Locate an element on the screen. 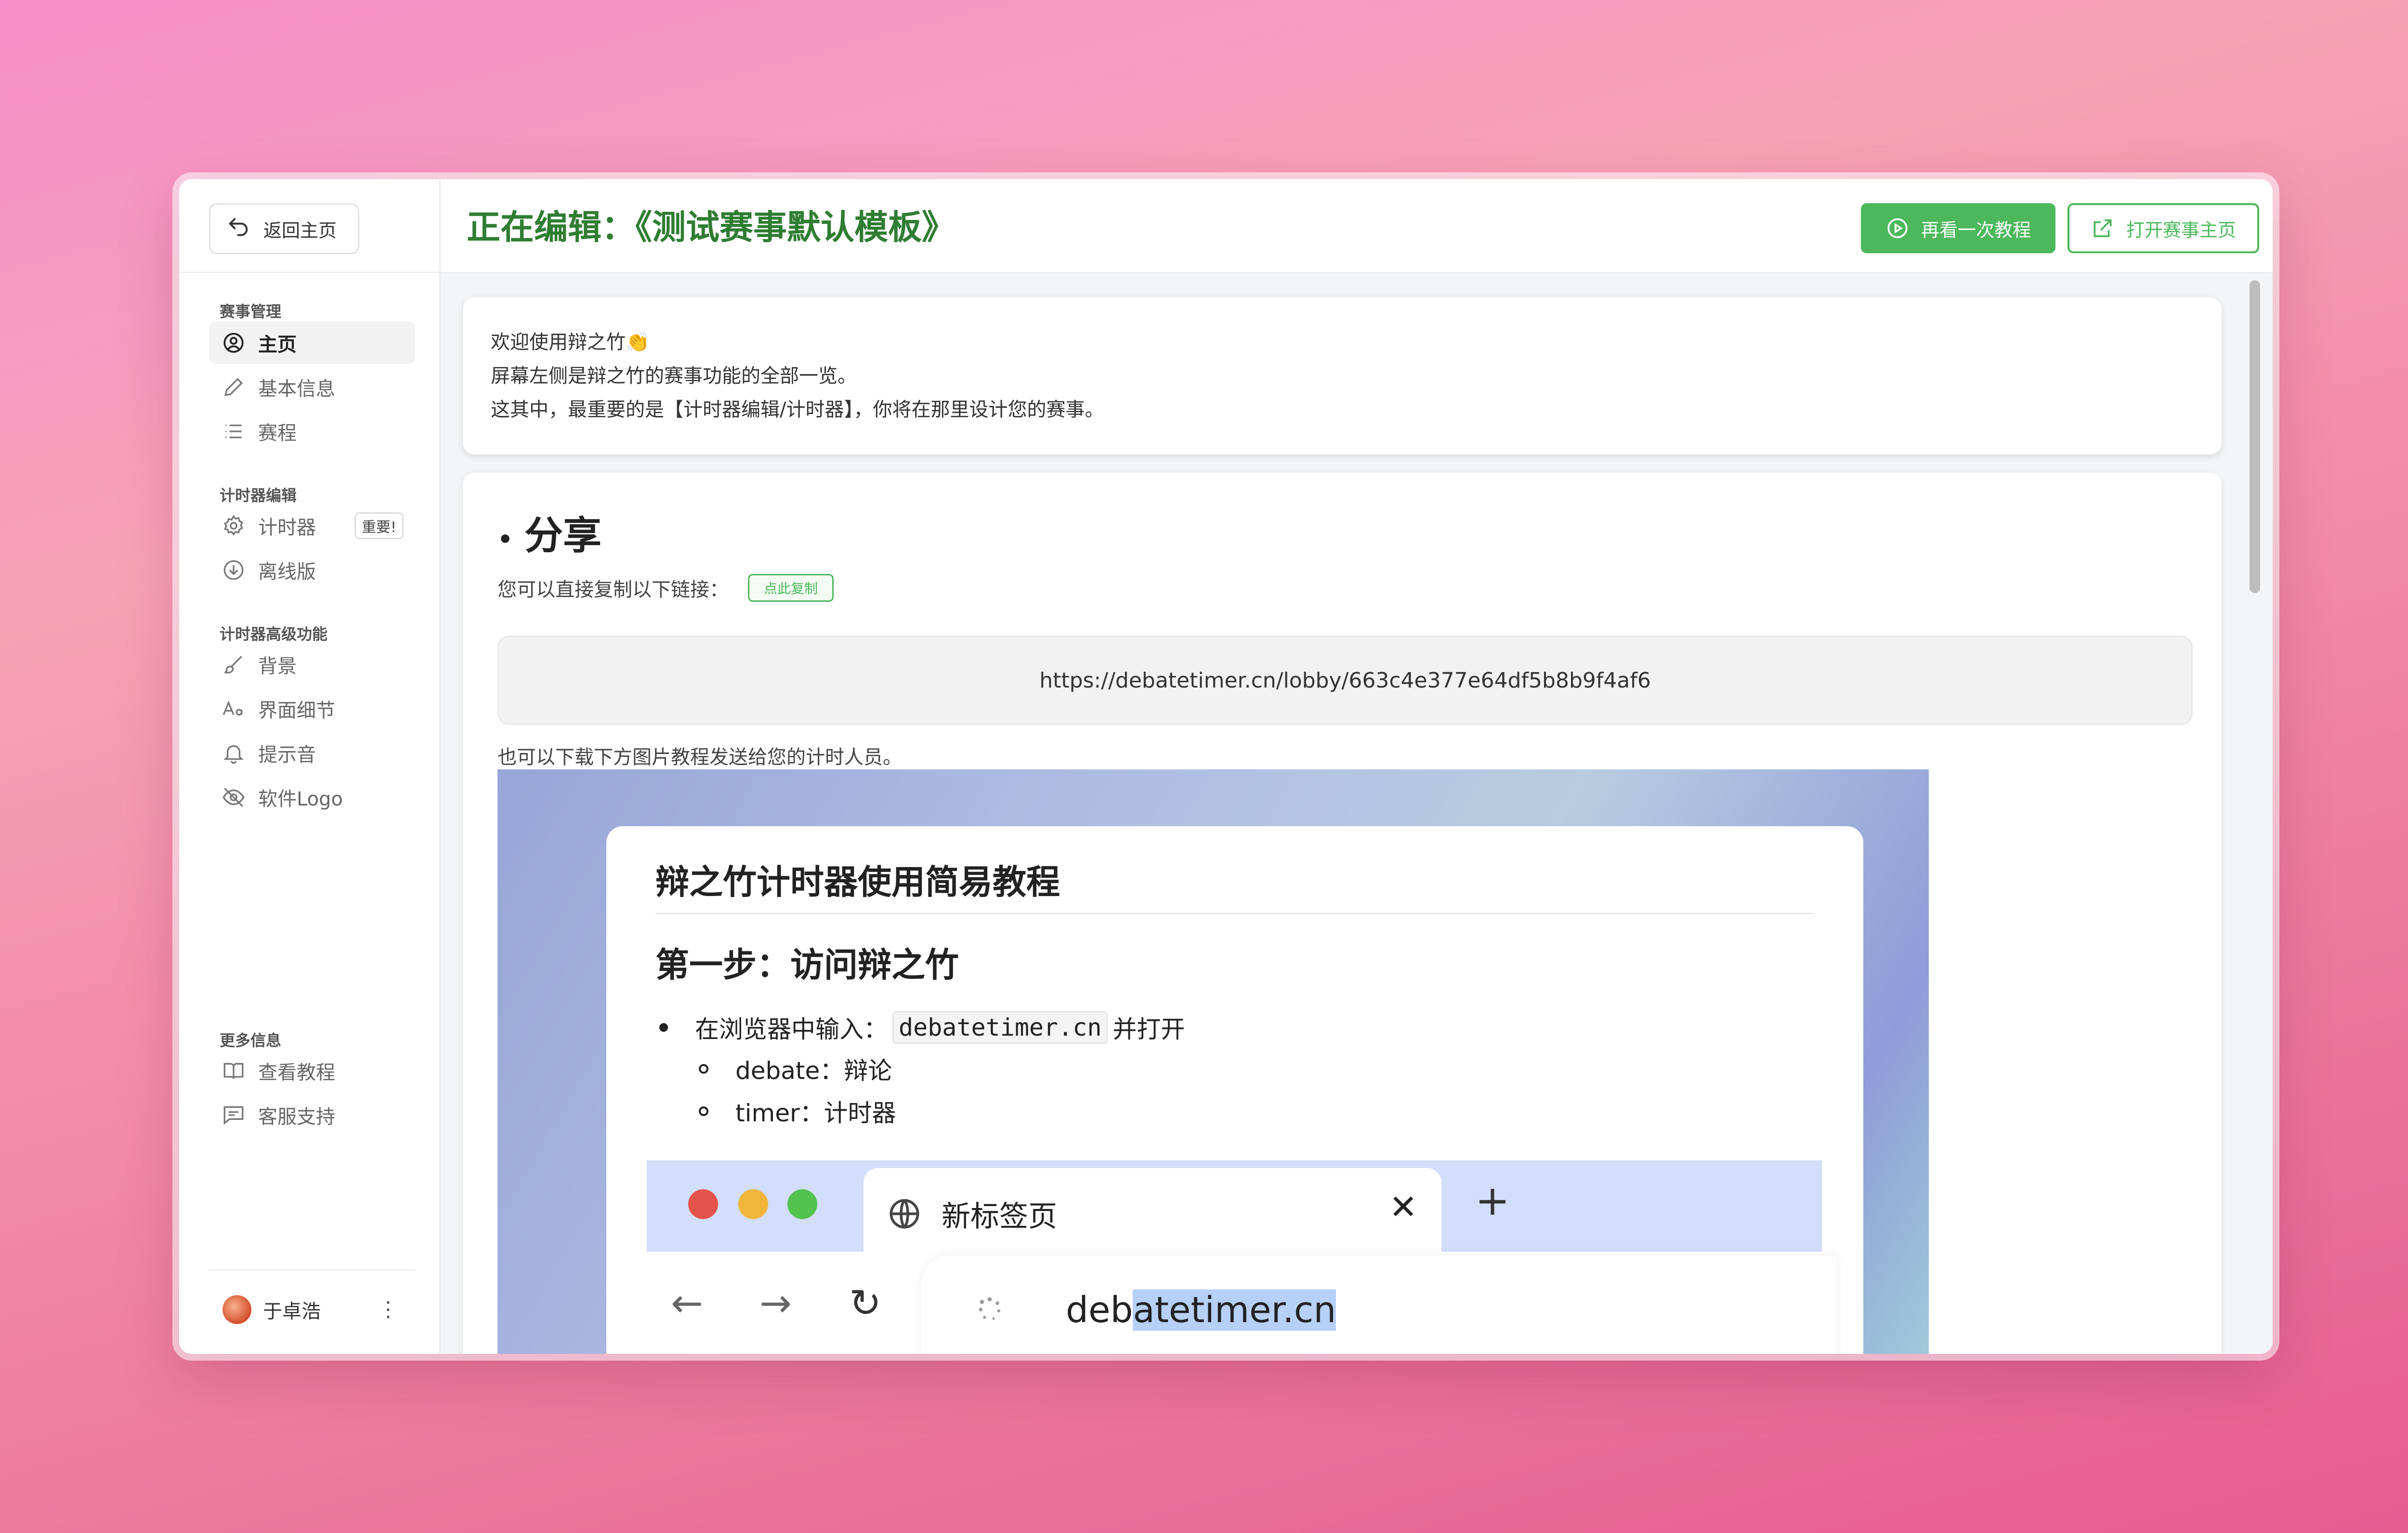  sidebar-item-home: 主页 is located at coordinates (312, 343).